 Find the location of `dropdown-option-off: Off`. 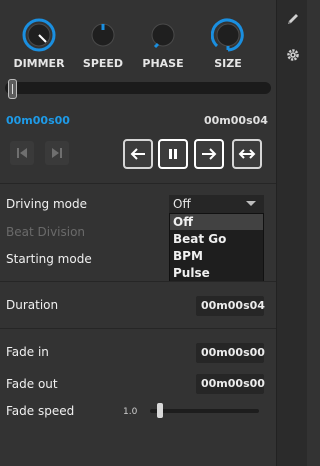

dropdown-option-off: Off is located at coordinates (216, 222).